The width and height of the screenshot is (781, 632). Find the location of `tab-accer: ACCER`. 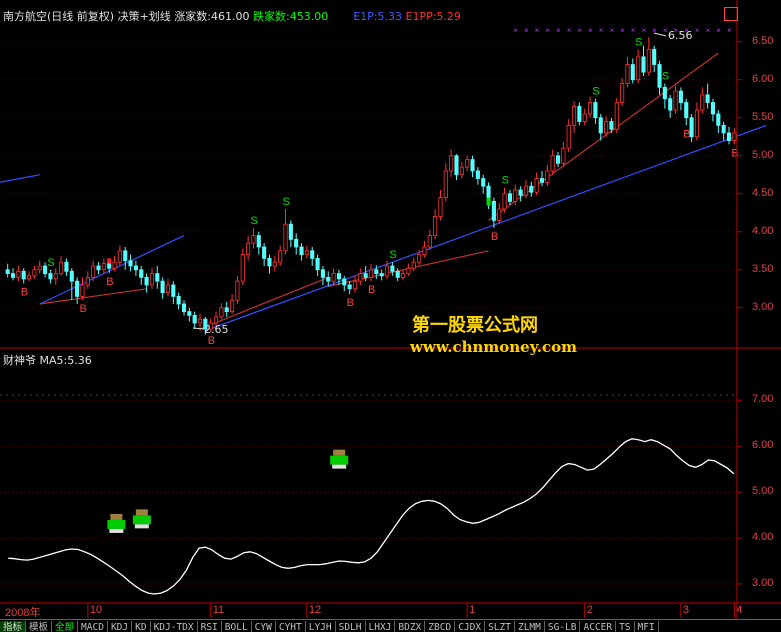

tab-accer: ACCER is located at coordinates (598, 626).